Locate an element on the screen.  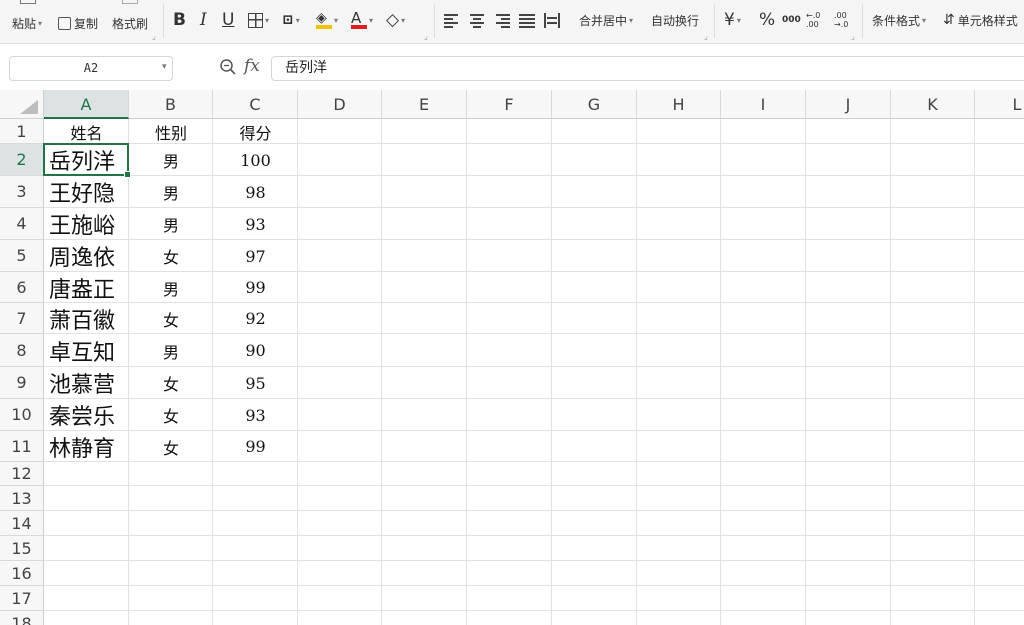
copy-button: 复制 is located at coordinates (78, 23).